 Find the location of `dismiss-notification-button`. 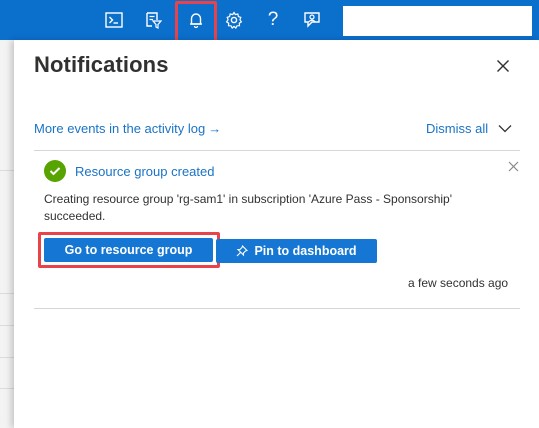

dismiss-notification-button is located at coordinates (514, 165).